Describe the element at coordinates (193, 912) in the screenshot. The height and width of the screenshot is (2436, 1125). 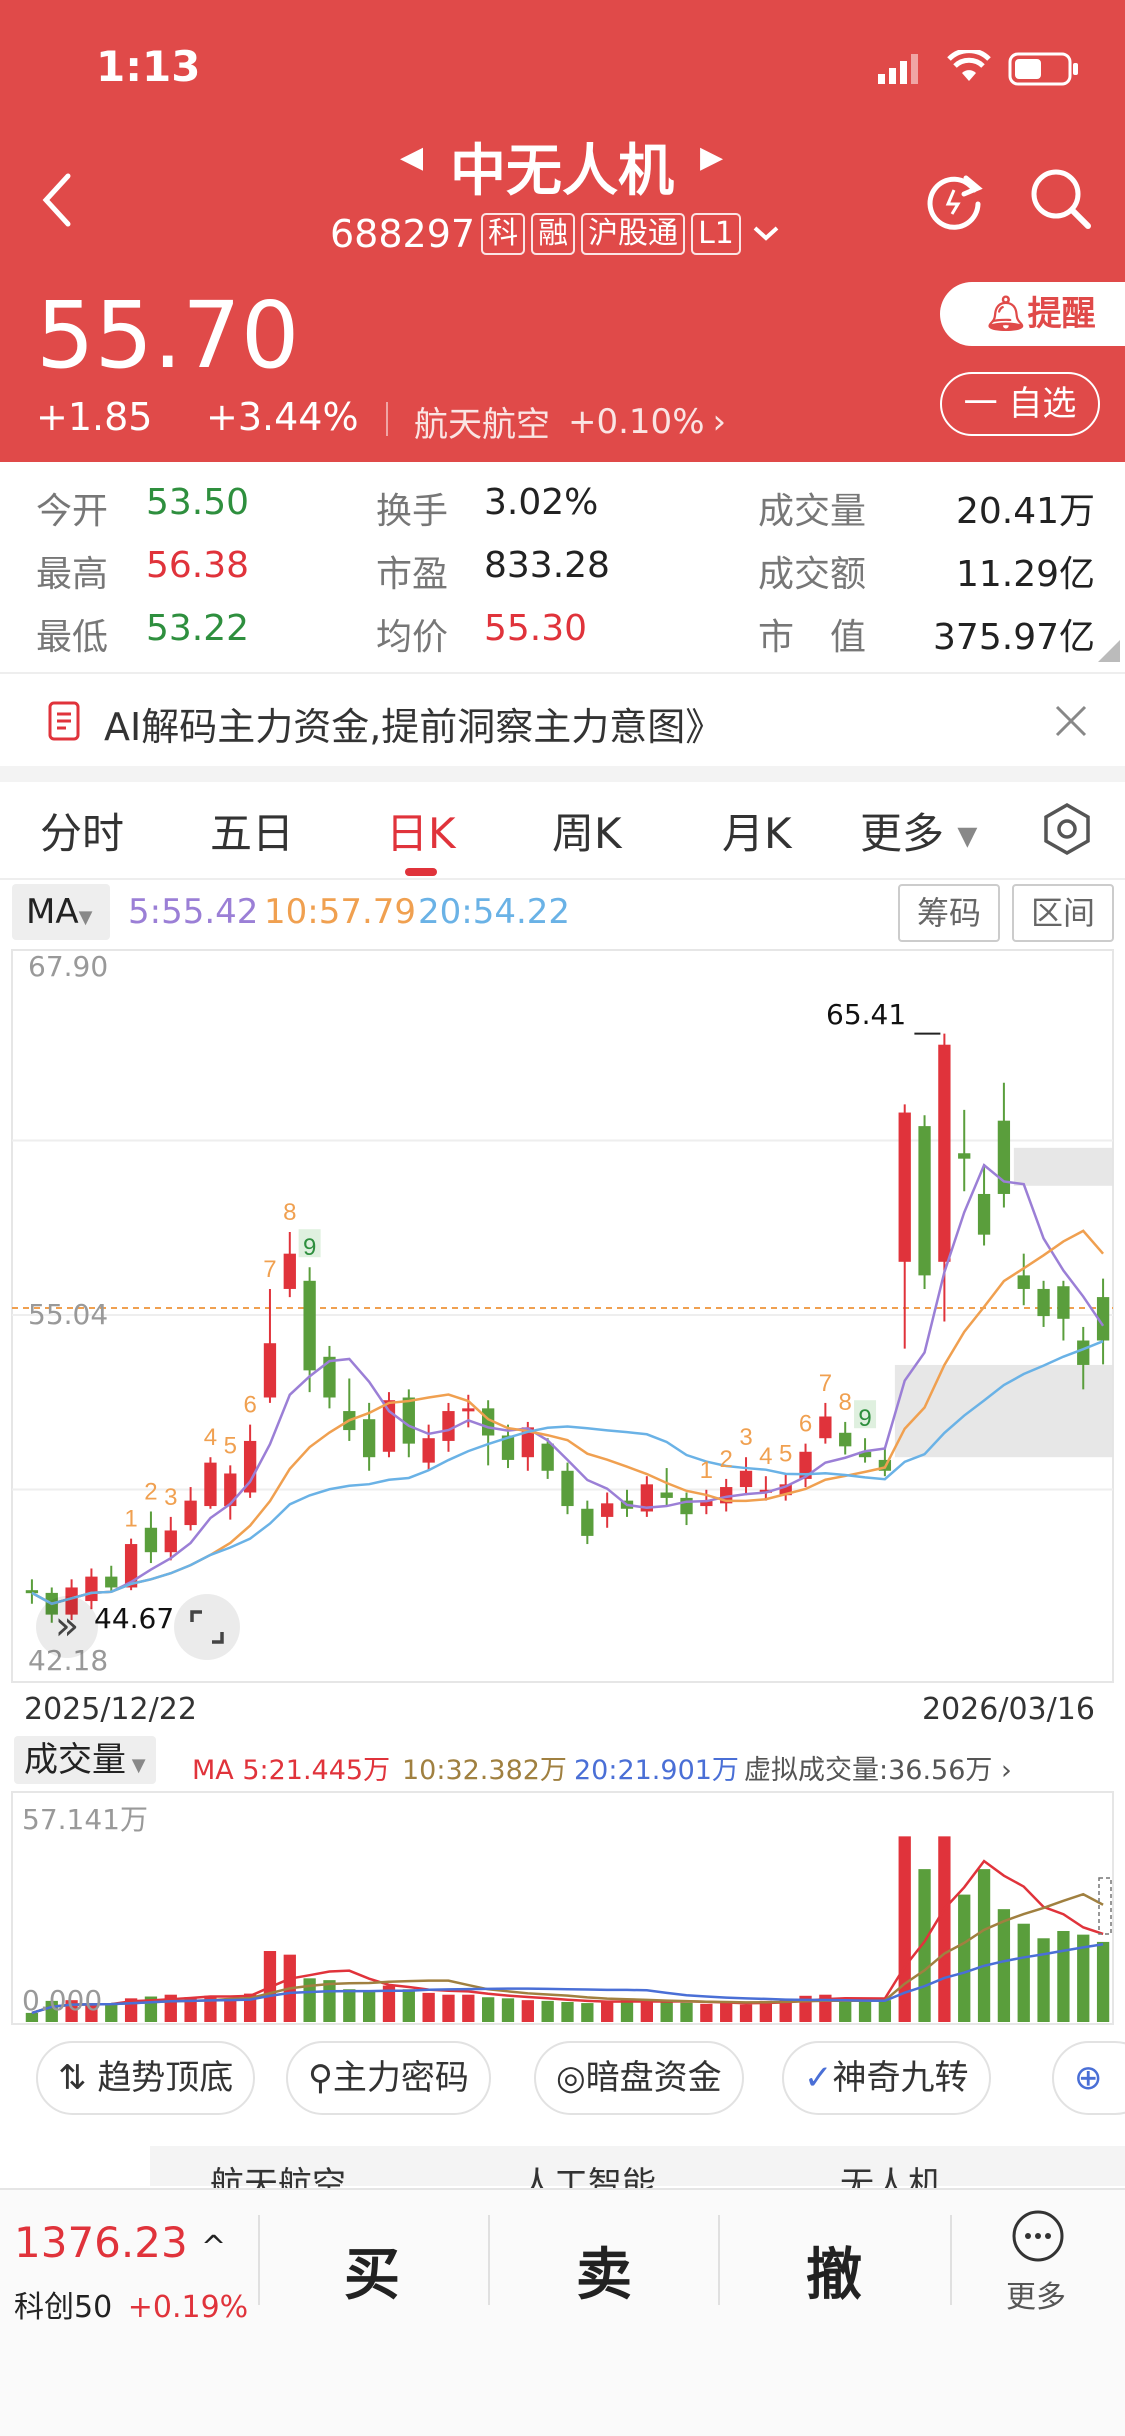
I see `ma5-value: 5:55.42` at that location.